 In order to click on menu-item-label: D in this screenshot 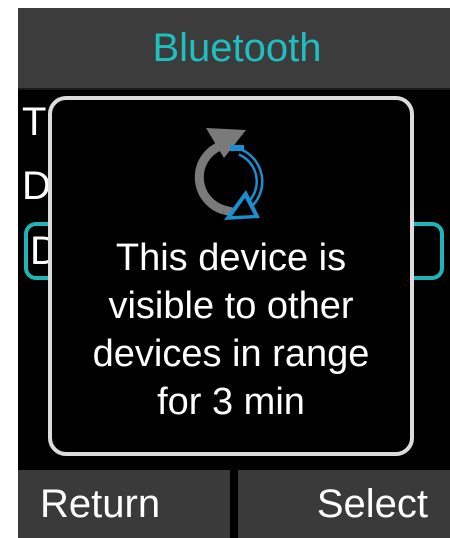, I will do `click(36, 186)`.